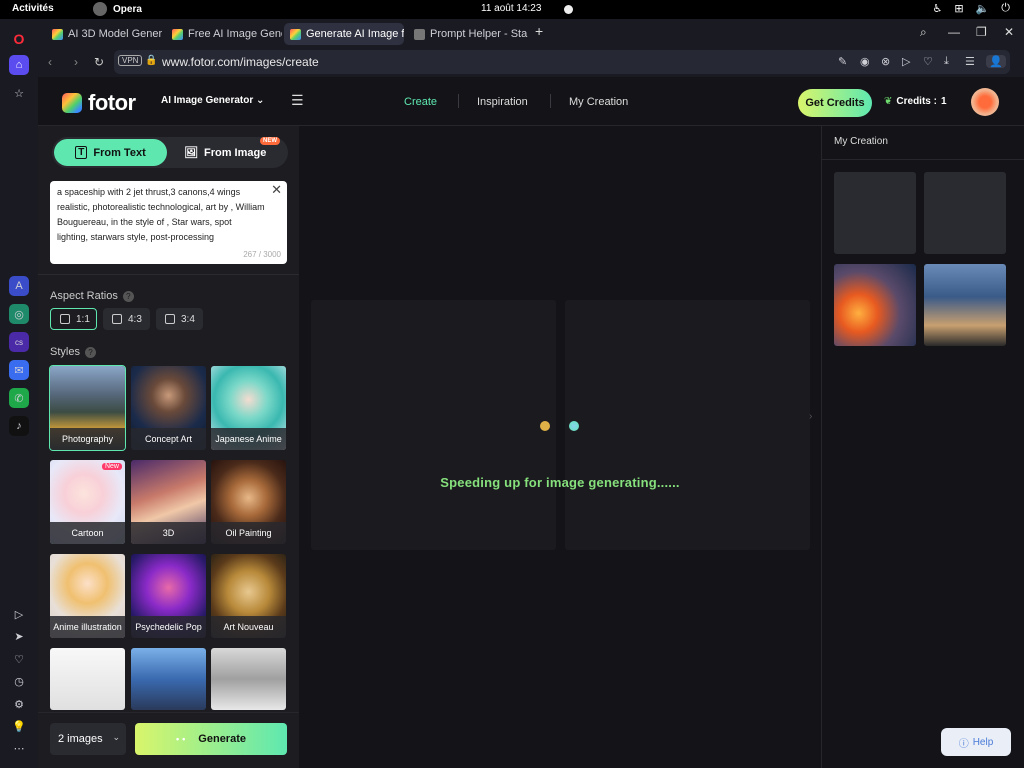 Image resolution: width=1024 pixels, height=768 pixels. Describe the element at coordinates (875, 305) in the screenshot. I see `creation-thumbnail-dragon-fire` at that location.